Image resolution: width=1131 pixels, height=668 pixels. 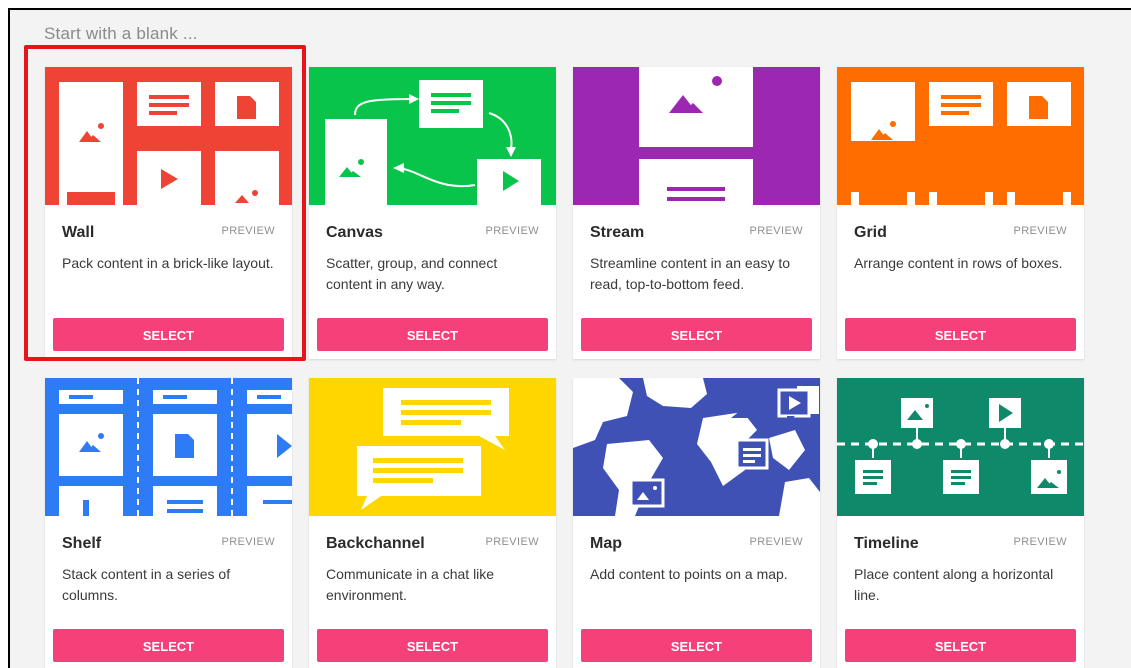 I want to click on layout-title: Shelf, so click(x=82, y=543).